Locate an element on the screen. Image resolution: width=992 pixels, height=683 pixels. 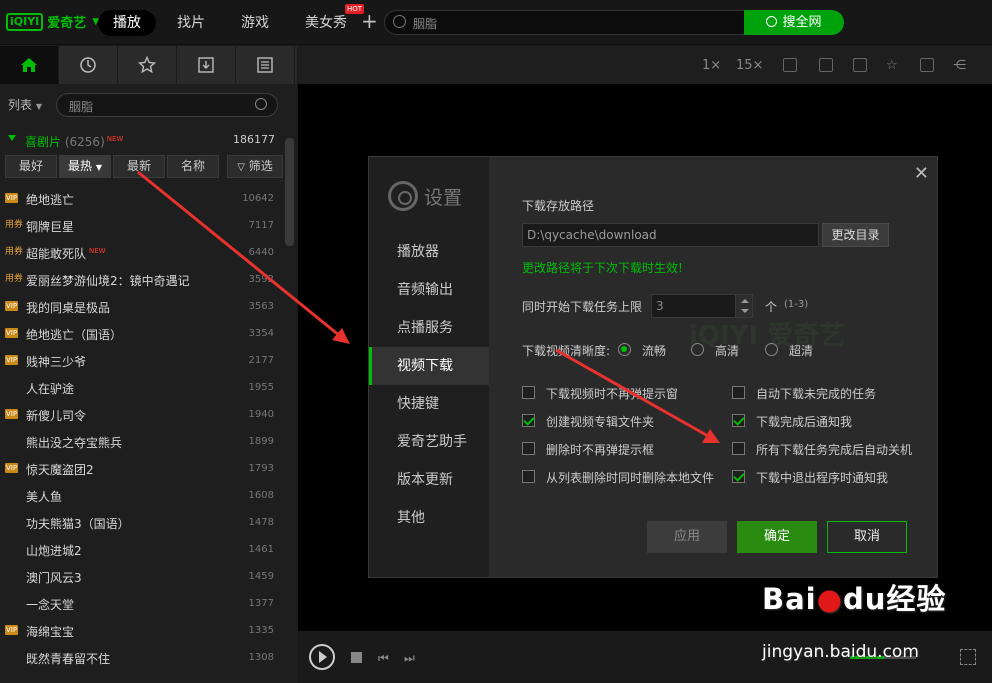
baidu-jingyan-url: jingyan.baidu.com is located at coordinates (840, 652).